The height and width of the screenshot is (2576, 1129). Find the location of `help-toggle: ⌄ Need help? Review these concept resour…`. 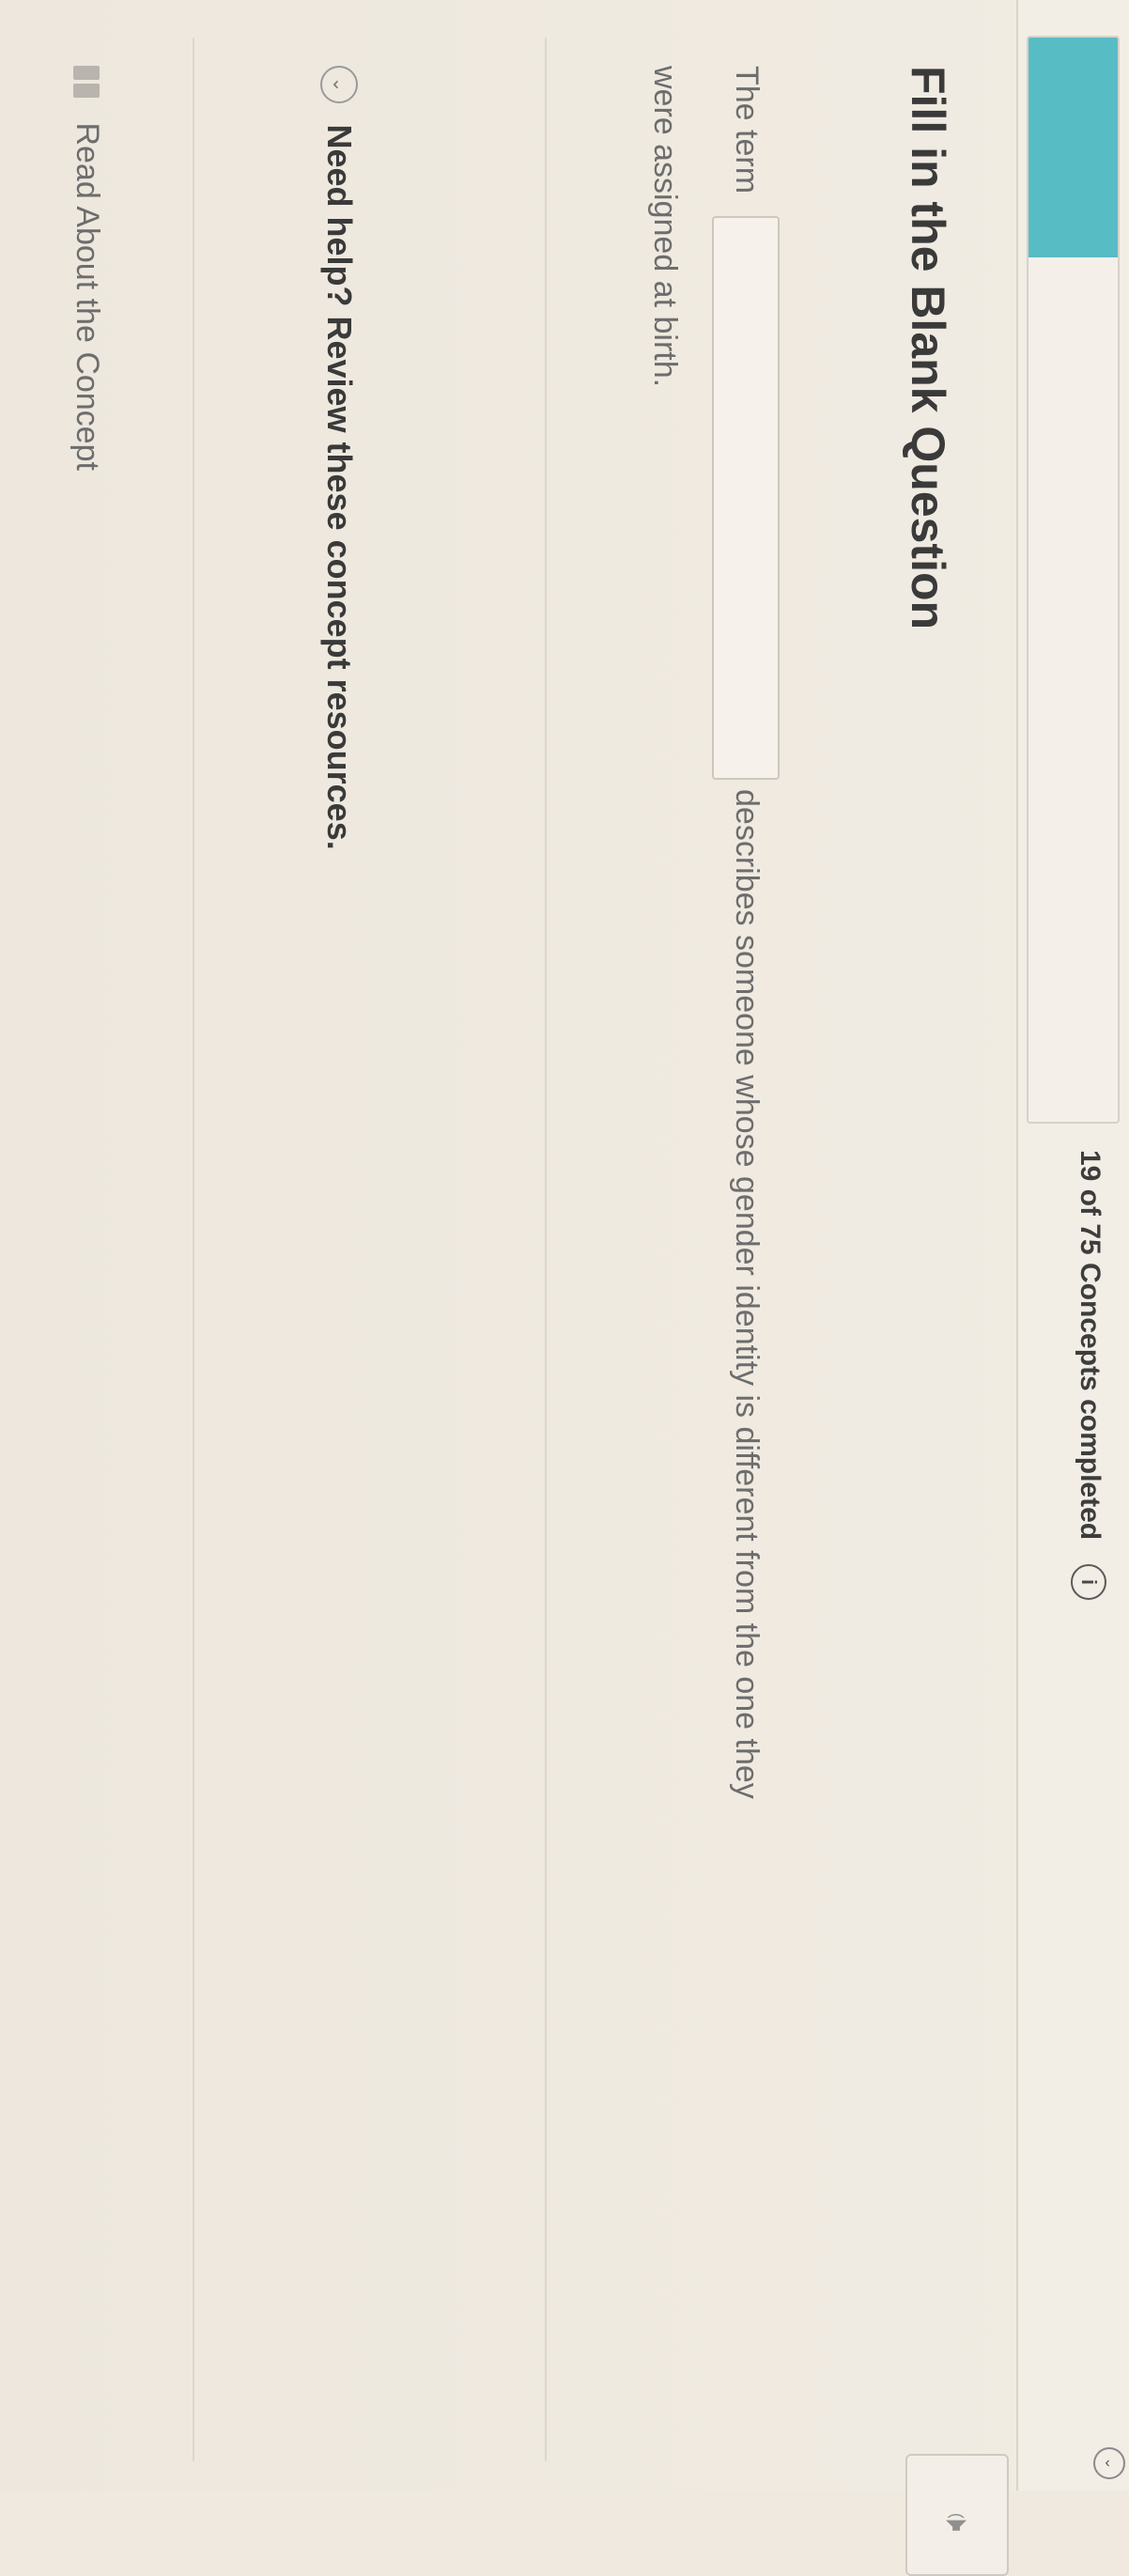

help-toggle: ⌄ Need help? Review these concept resour… is located at coordinates (335, 458).